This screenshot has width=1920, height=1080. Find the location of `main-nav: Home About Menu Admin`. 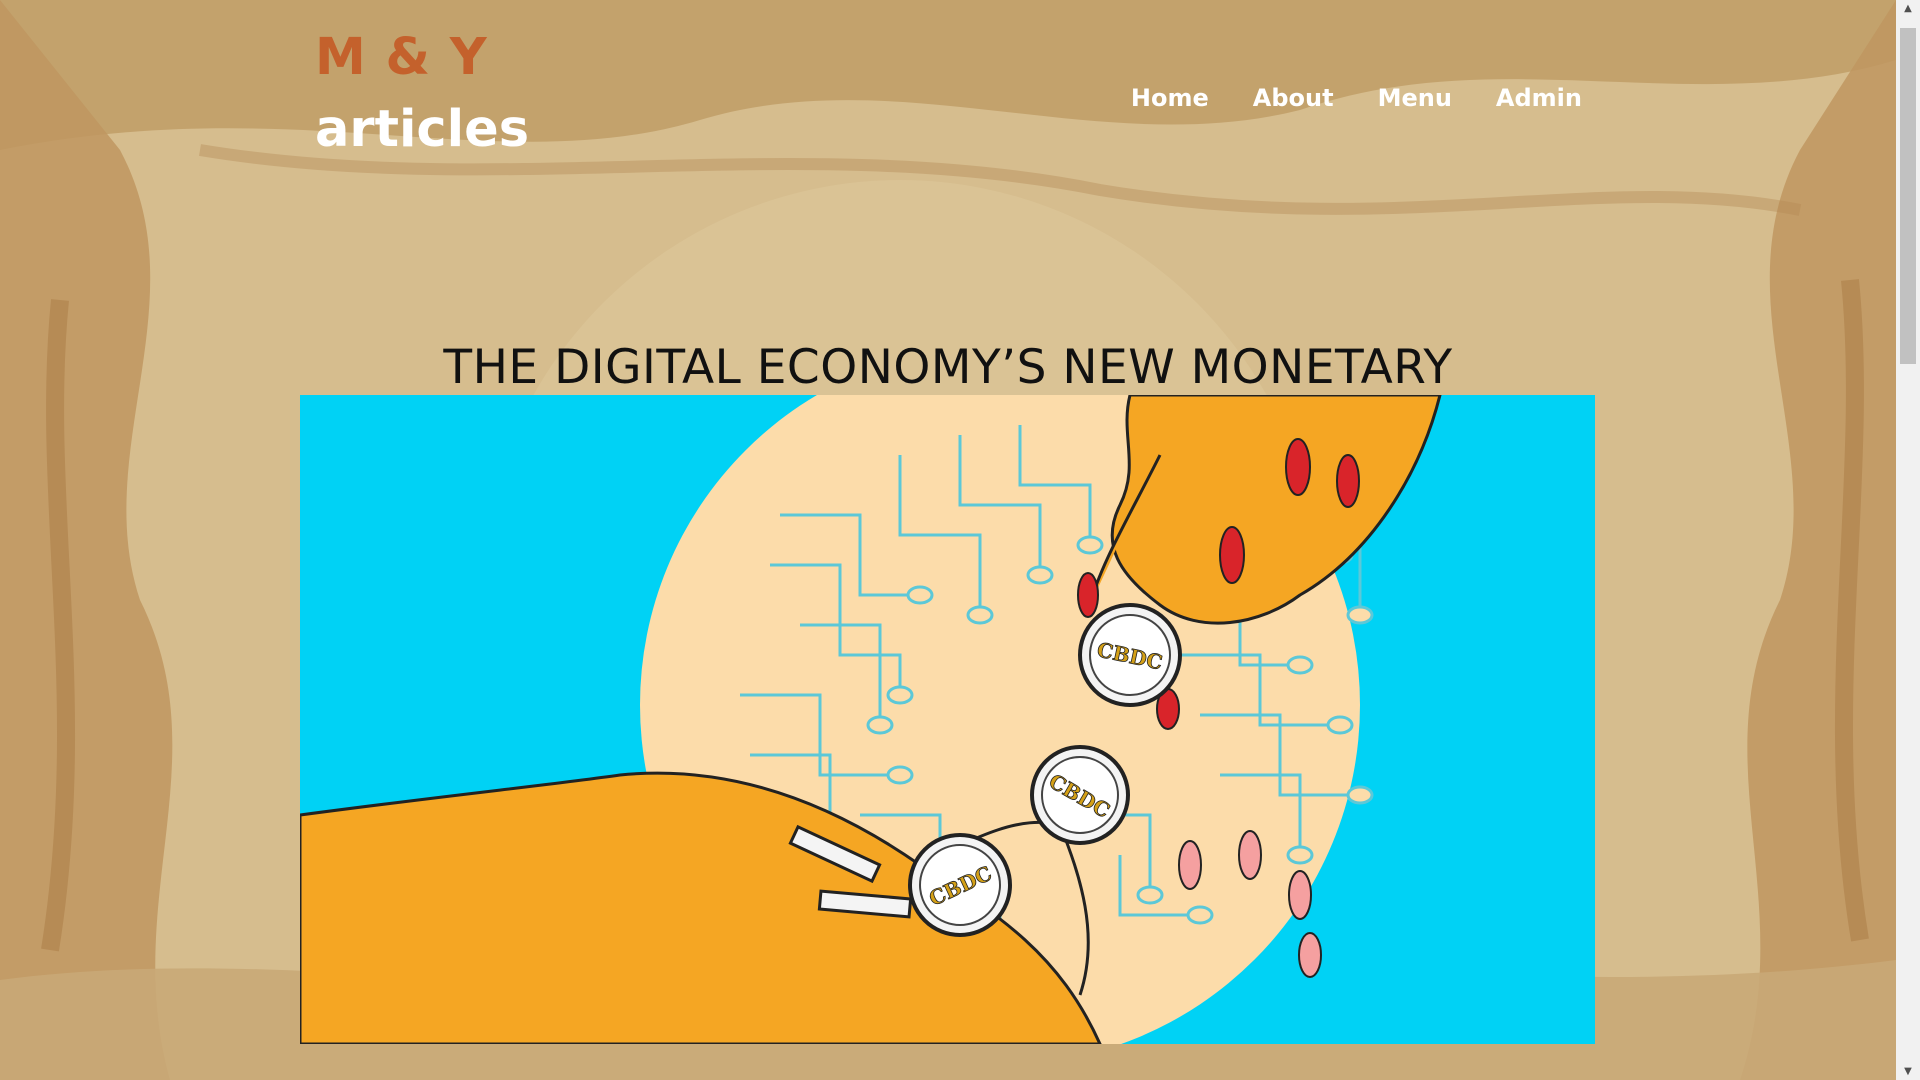

main-nav: Home About Menu Admin is located at coordinates (1356, 98).